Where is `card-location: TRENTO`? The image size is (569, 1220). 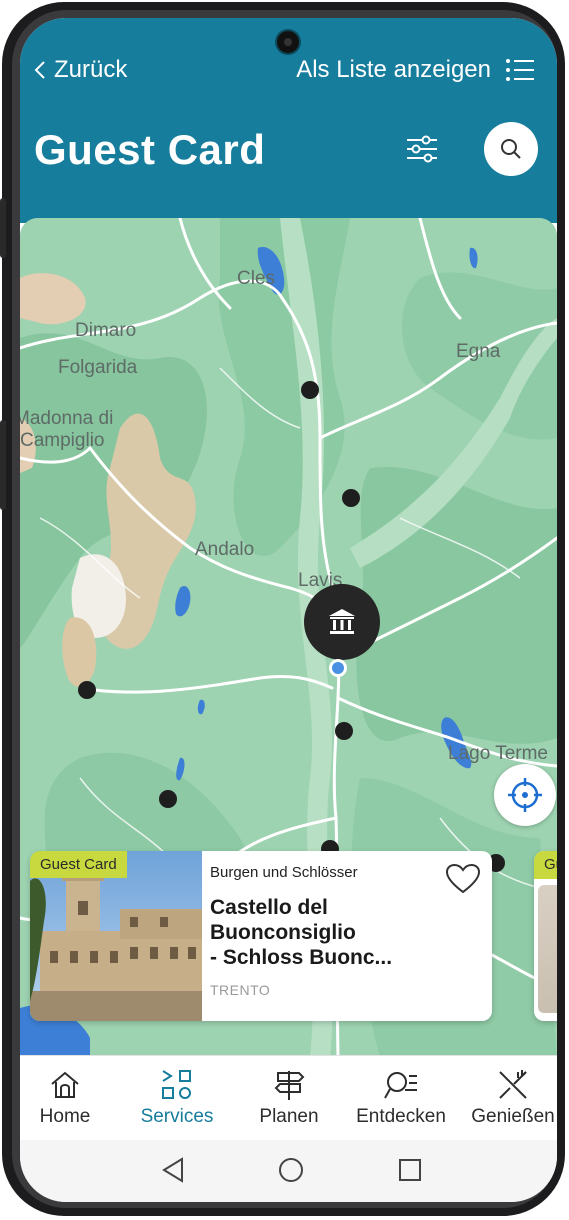
card-location: TRENTO is located at coordinates (240, 990).